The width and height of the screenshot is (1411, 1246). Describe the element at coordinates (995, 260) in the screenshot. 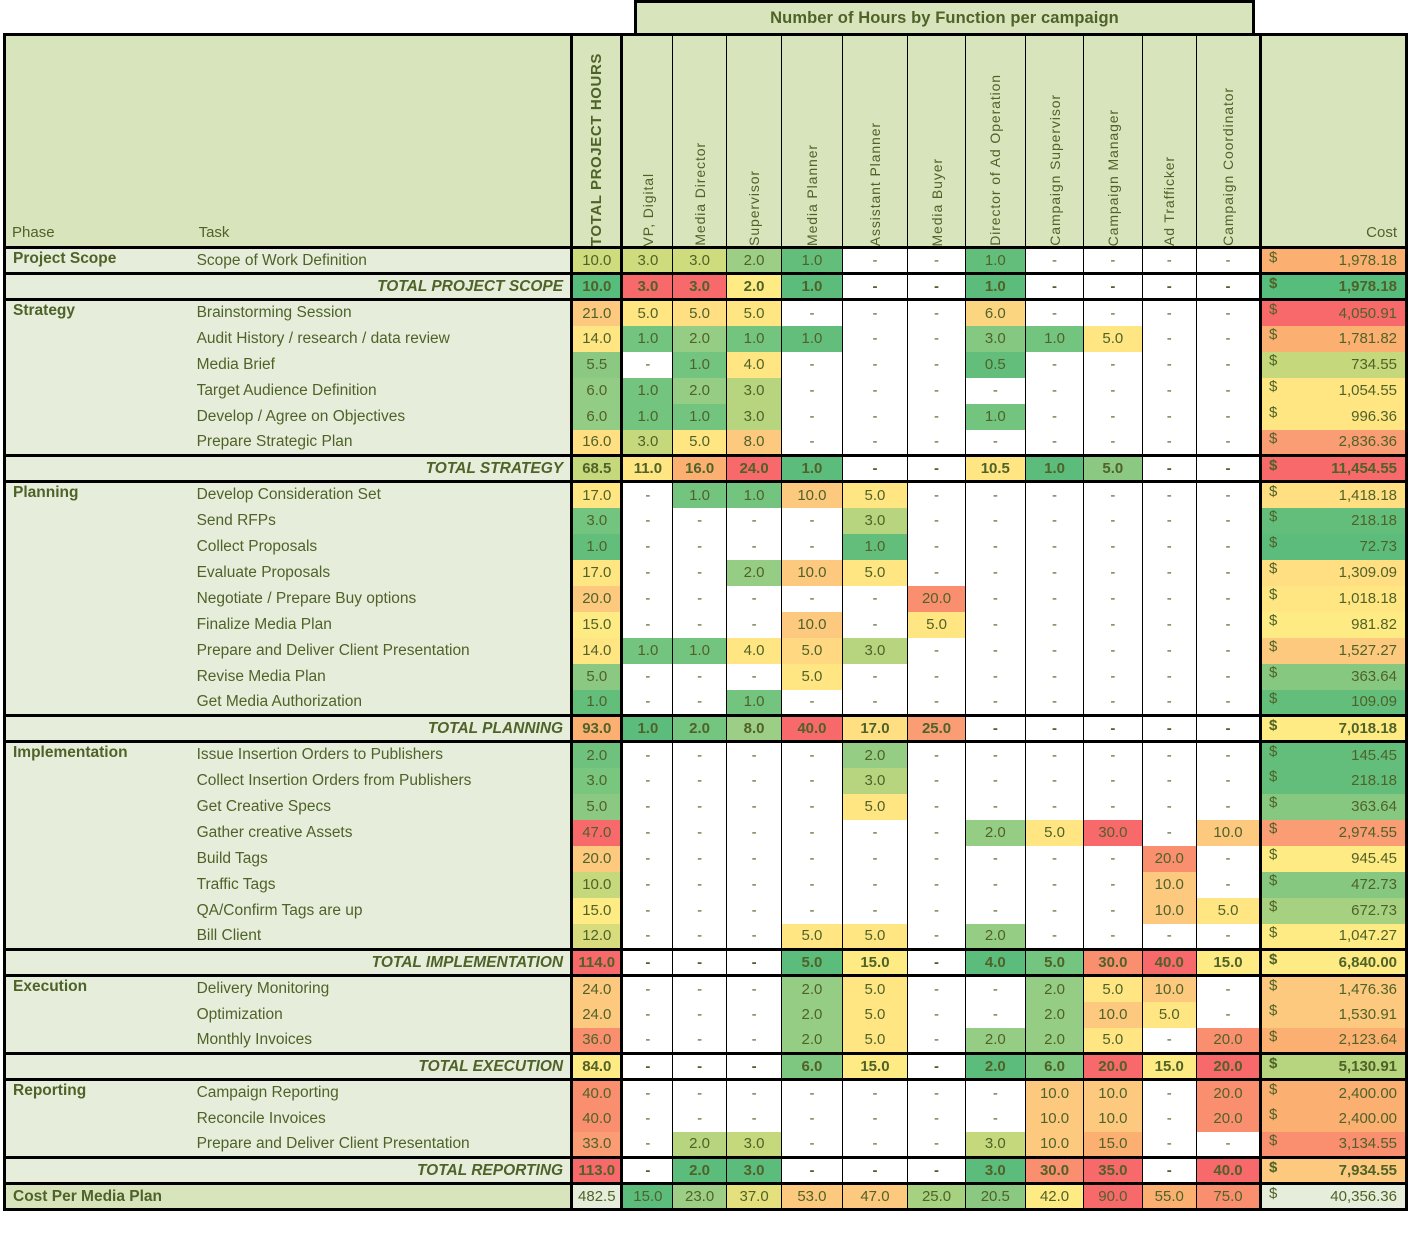

I see `cell-hours-6: 1.0` at that location.